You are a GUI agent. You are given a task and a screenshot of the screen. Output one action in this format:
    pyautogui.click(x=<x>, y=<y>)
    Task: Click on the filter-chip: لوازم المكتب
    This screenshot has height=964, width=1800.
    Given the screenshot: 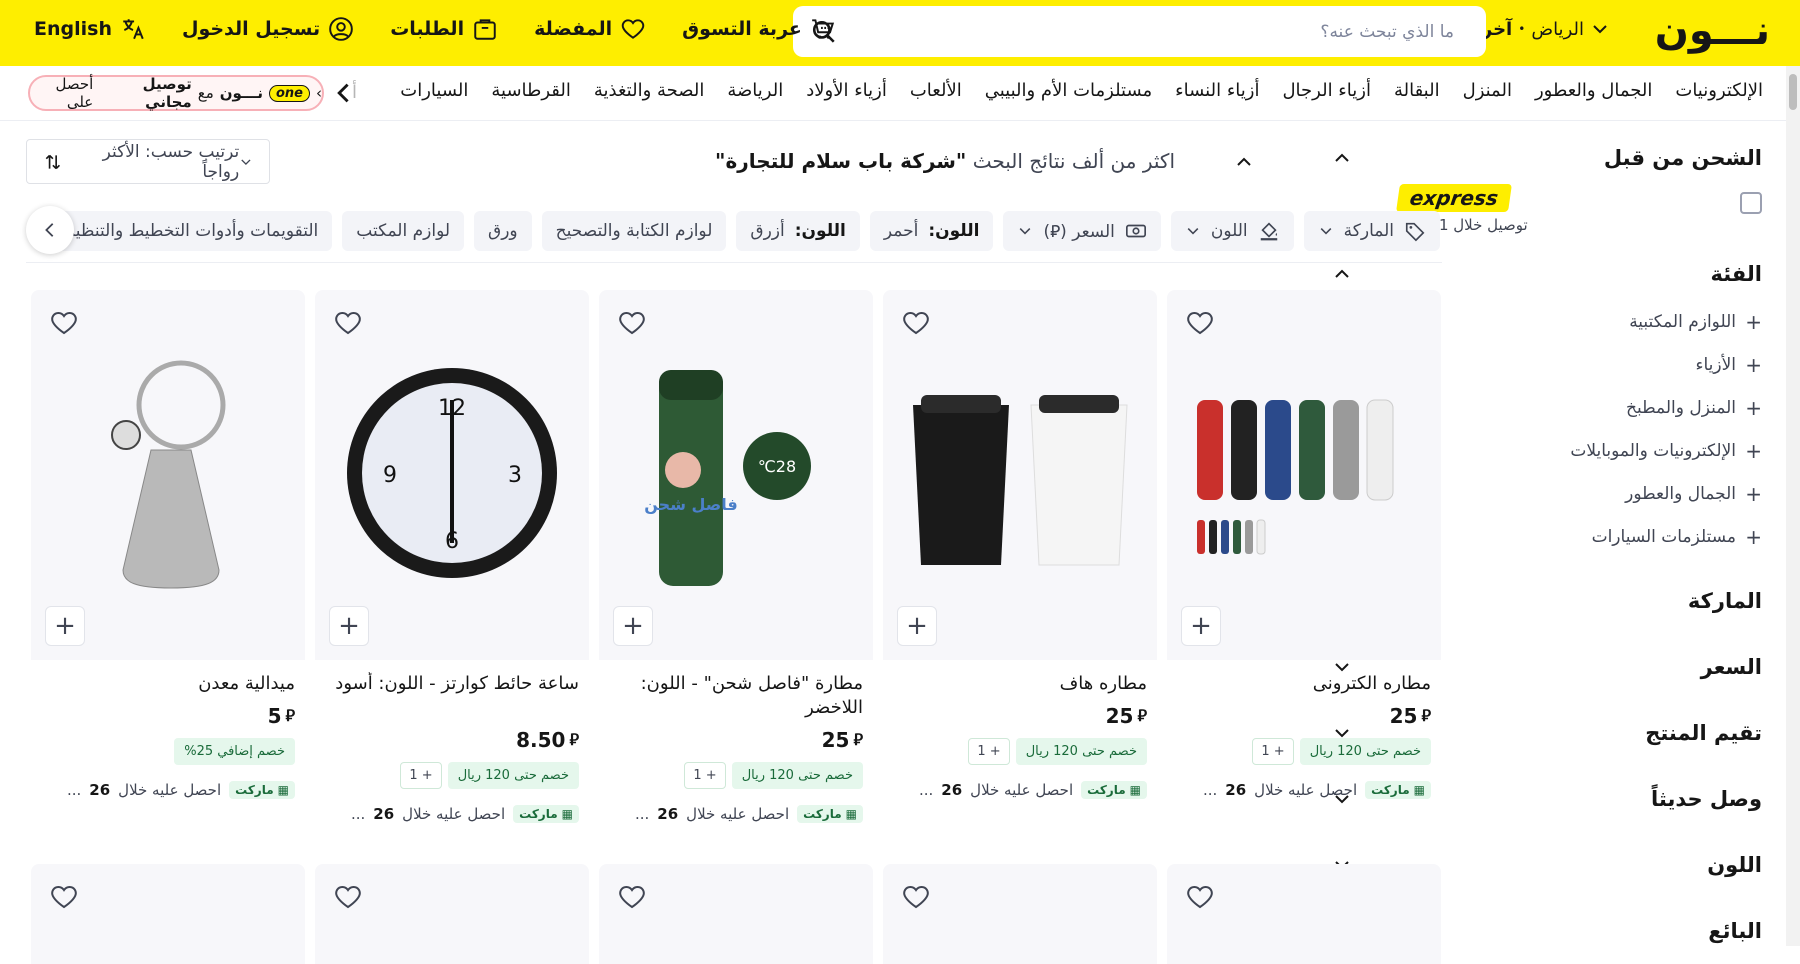 What is the action you would take?
    pyautogui.click(x=403, y=231)
    